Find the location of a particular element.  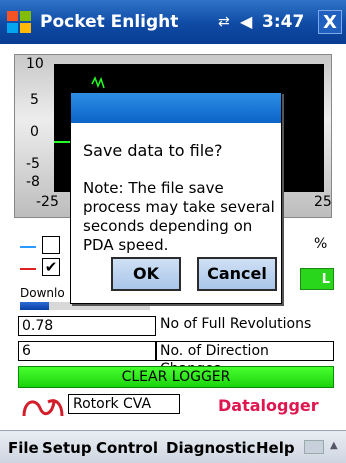

clock: 3:47 is located at coordinates (283, 22).